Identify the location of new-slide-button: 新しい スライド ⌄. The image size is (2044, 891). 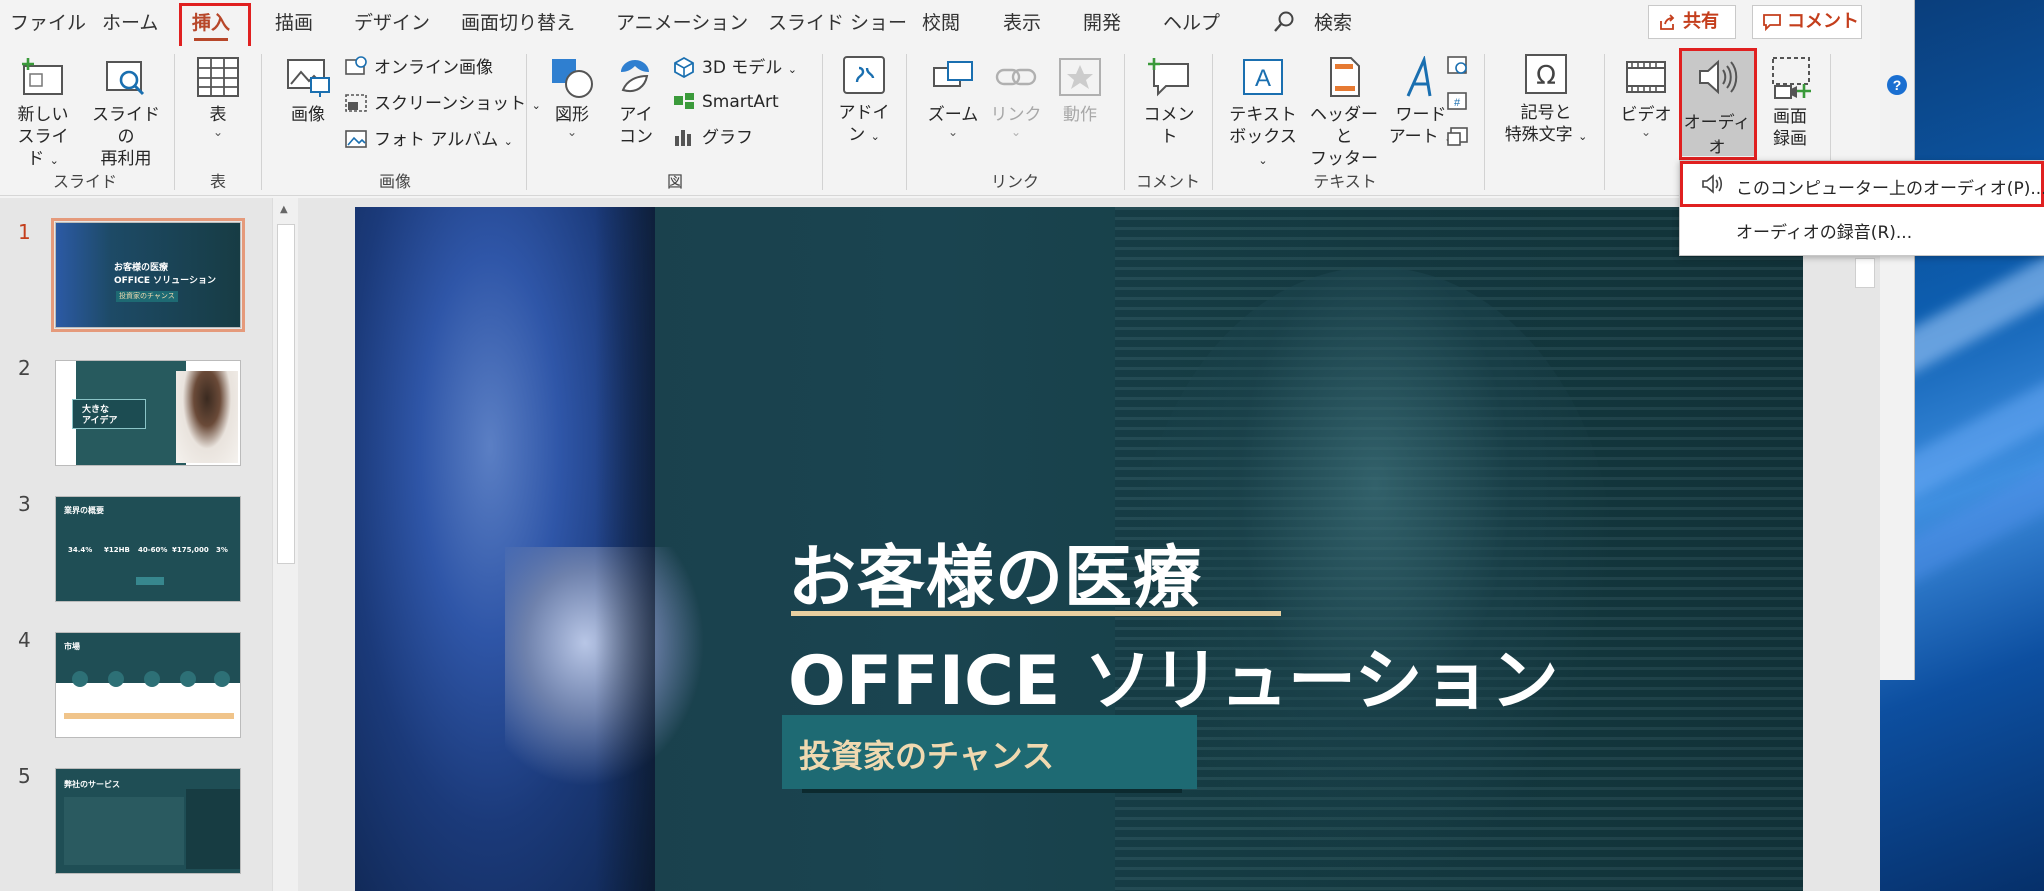
(43, 114).